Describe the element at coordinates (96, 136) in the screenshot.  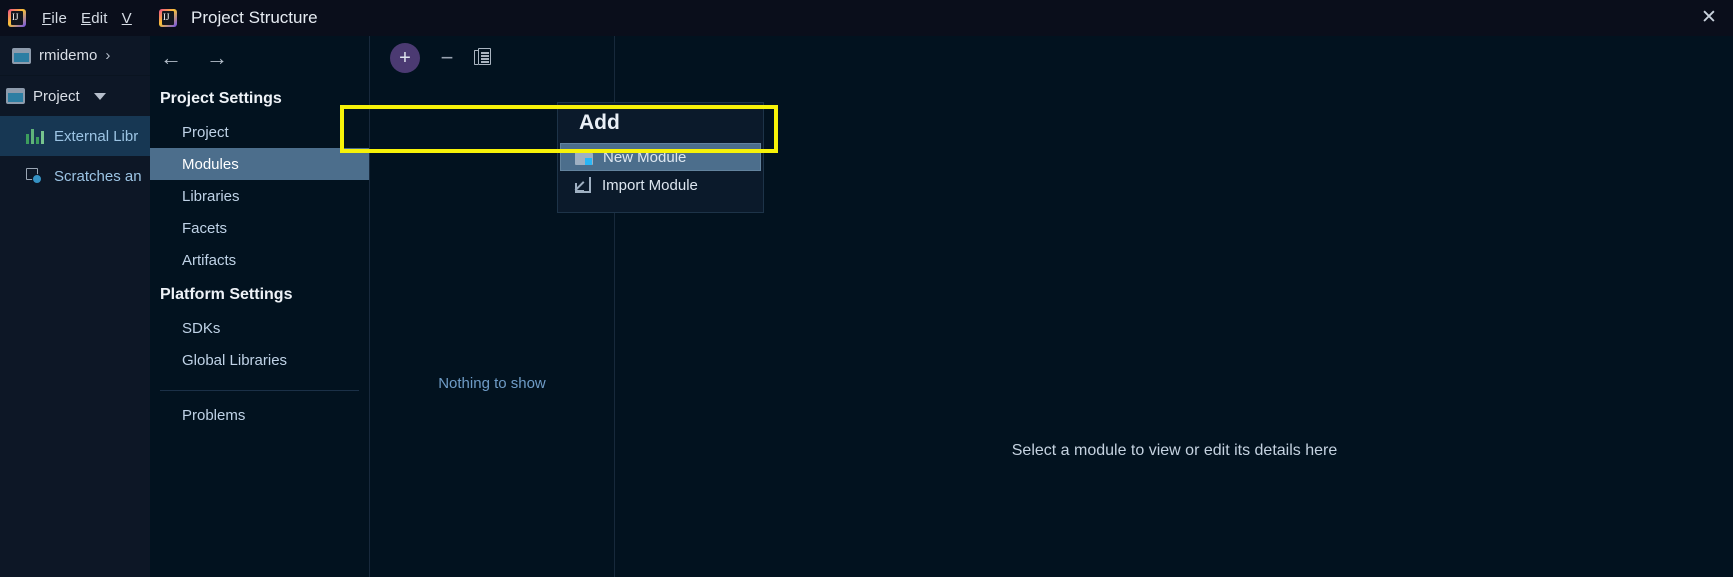
I see `tree-item-label: External Libr` at that location.